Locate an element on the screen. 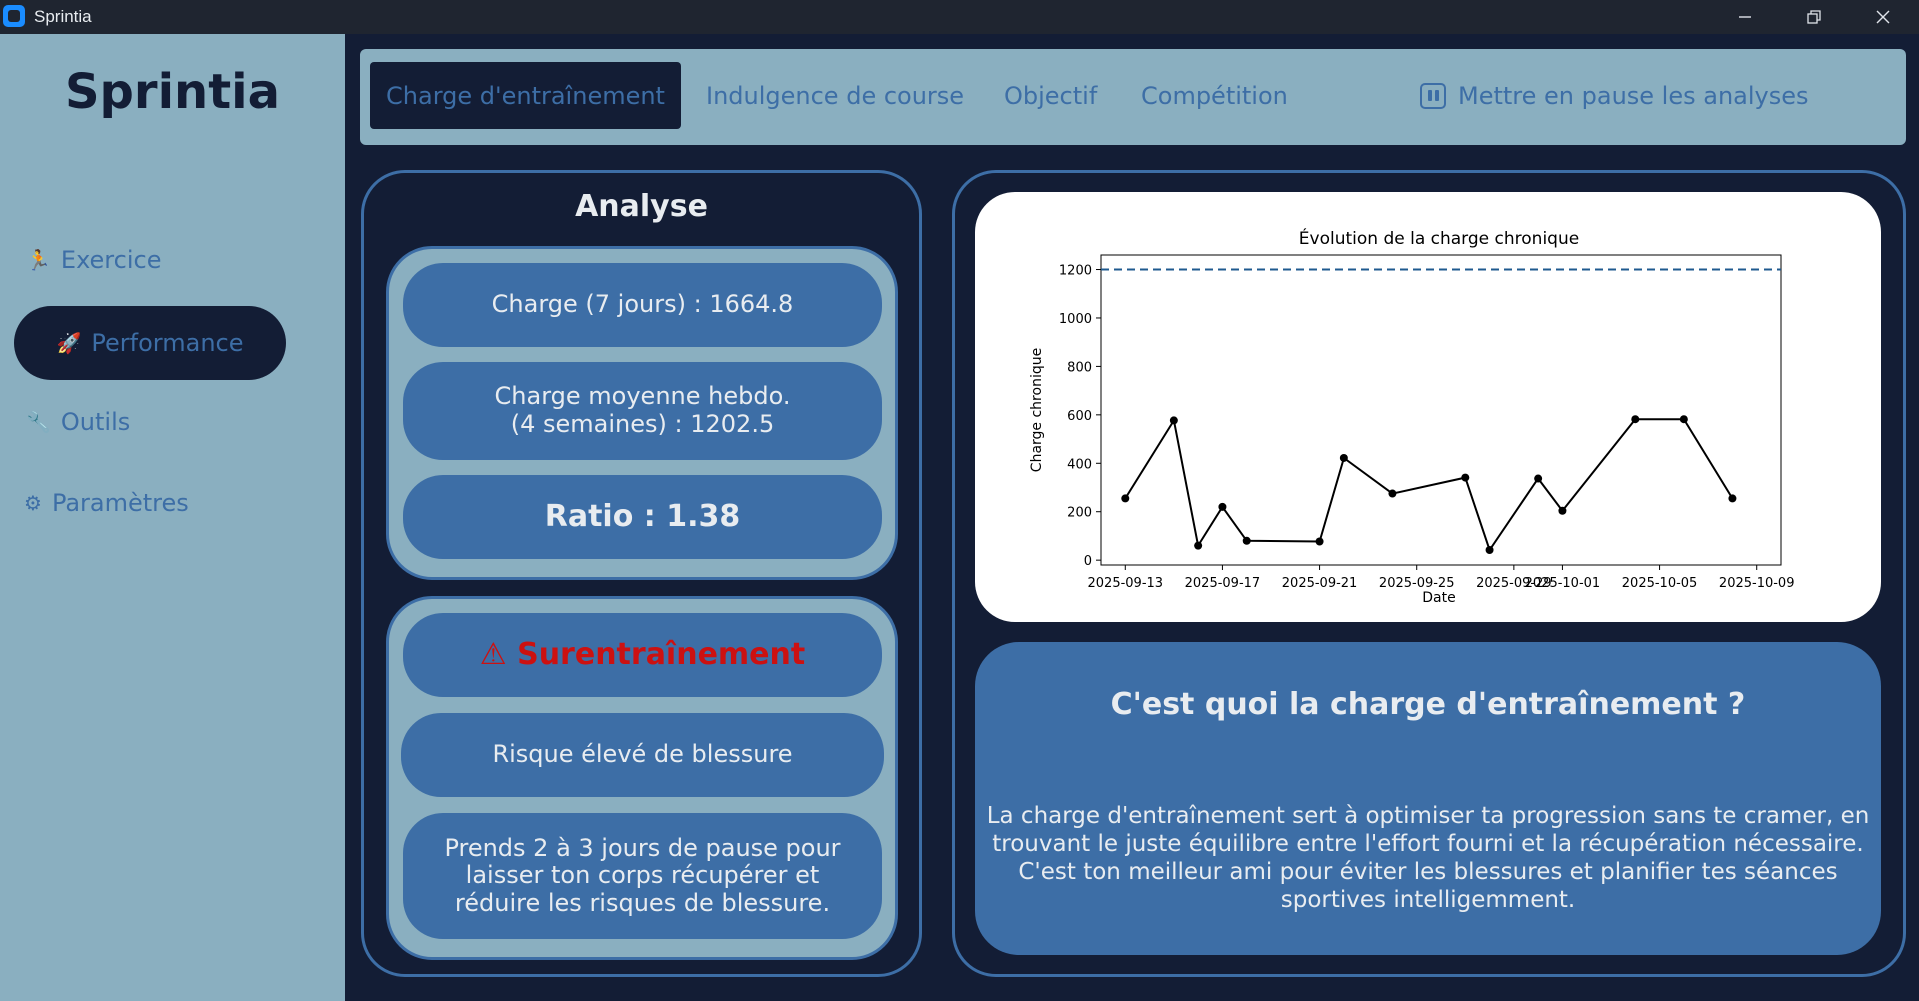  tab-indulgence-course: Indulgence de course is located at coordinates (835, 95).